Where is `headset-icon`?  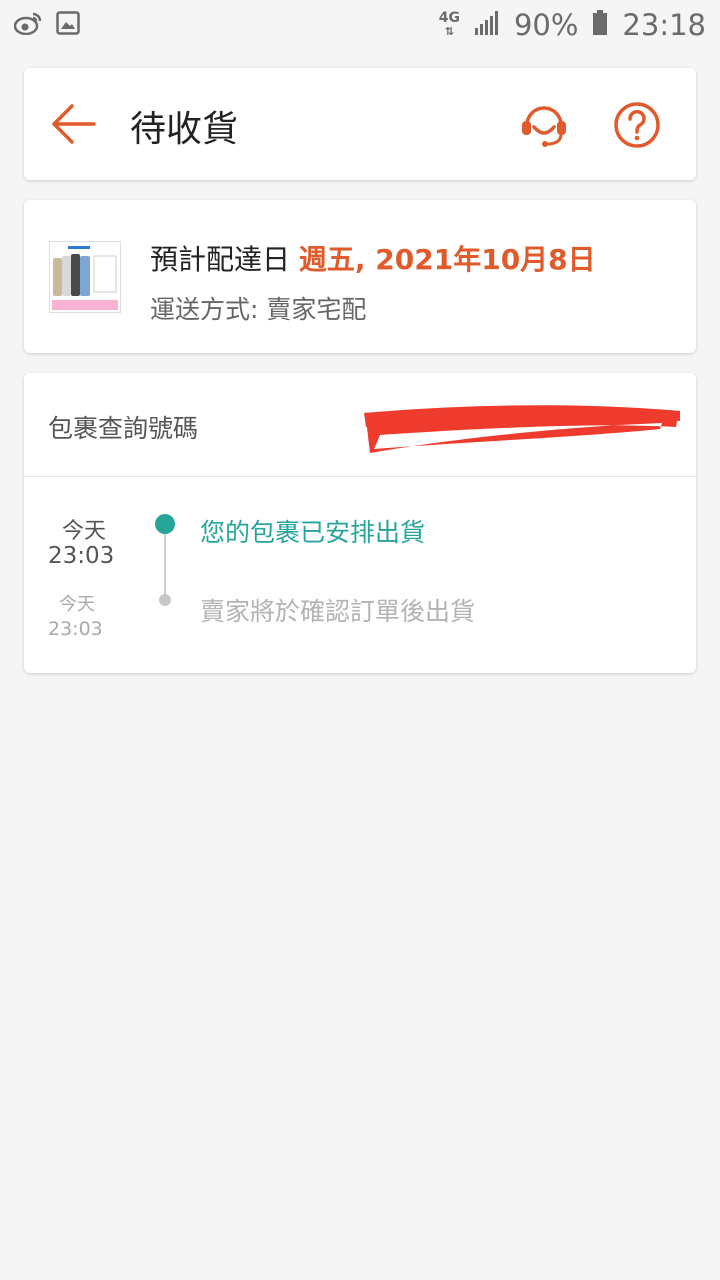 headset-icon is located at coordinates (544, 126).